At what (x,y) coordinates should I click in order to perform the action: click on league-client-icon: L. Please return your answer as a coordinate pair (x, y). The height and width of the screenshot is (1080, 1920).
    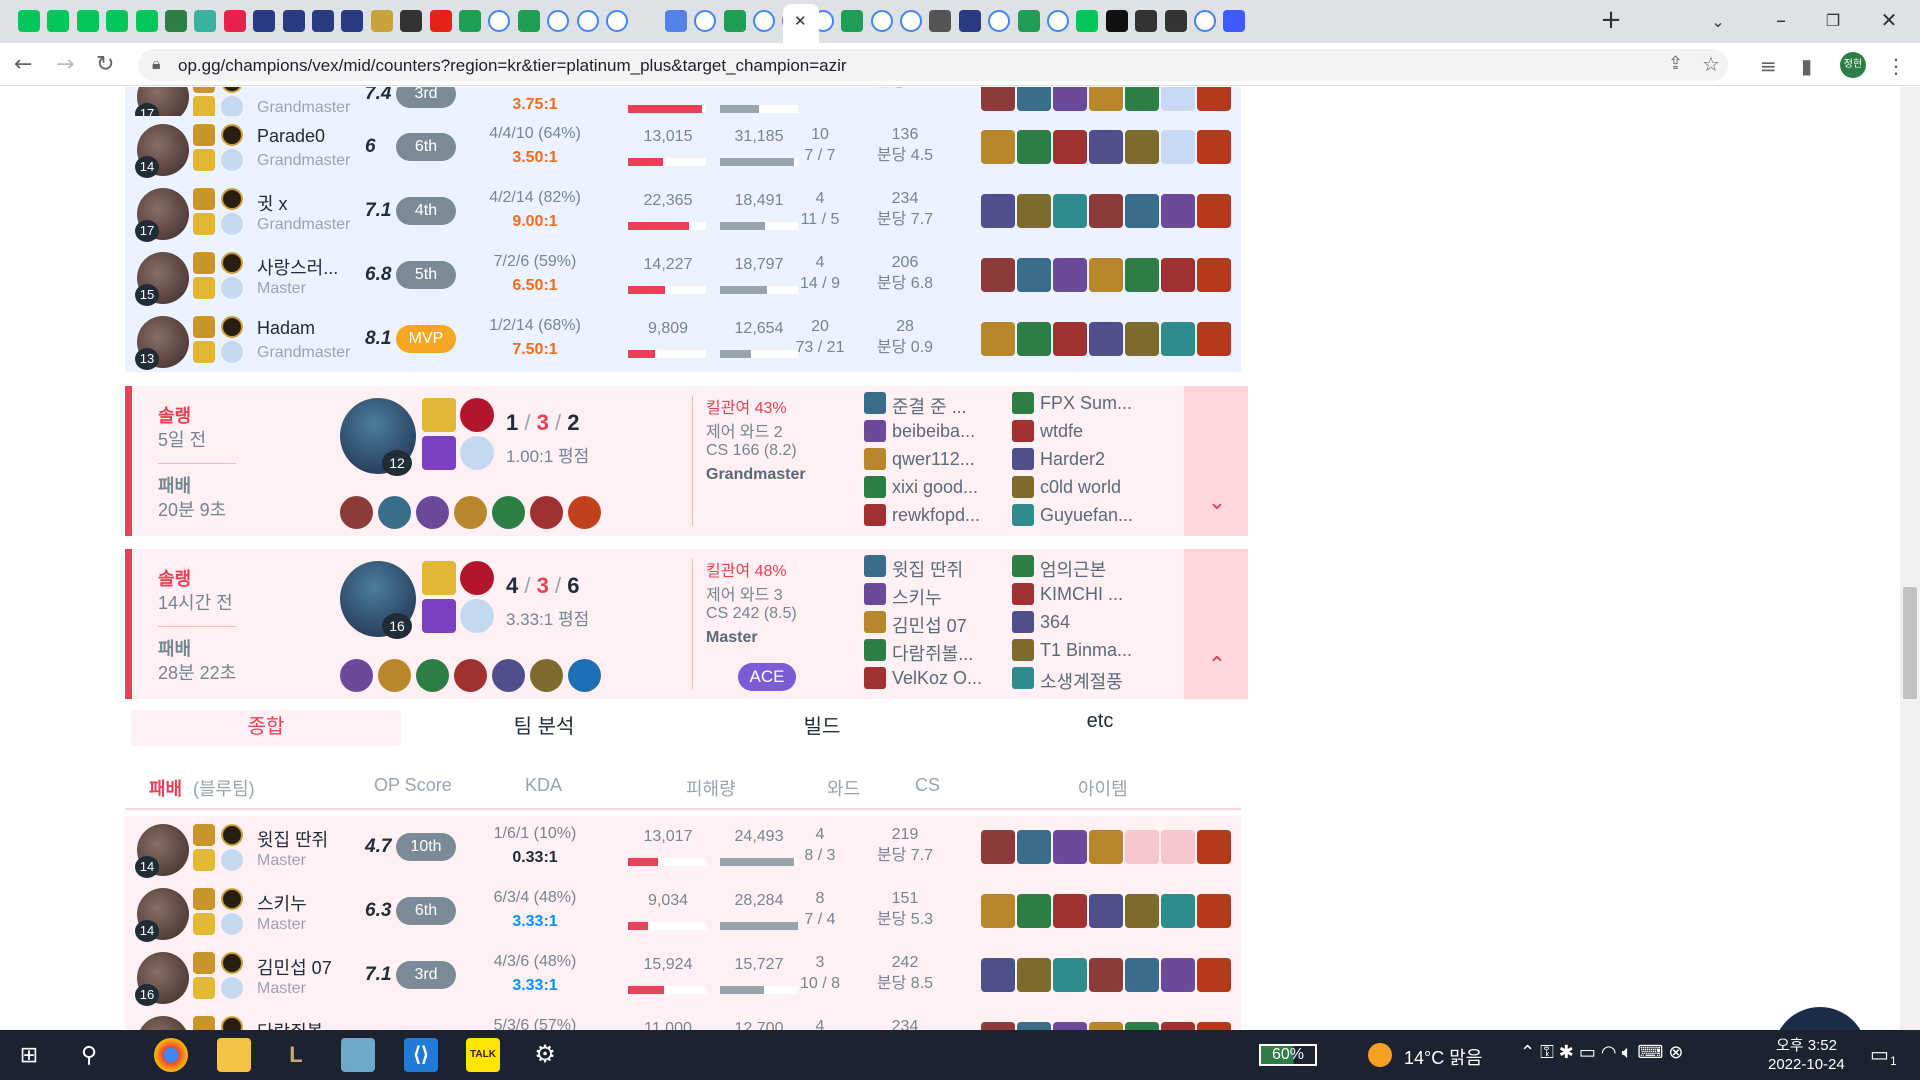
    Looking at the image, I should click on (296, 1055).